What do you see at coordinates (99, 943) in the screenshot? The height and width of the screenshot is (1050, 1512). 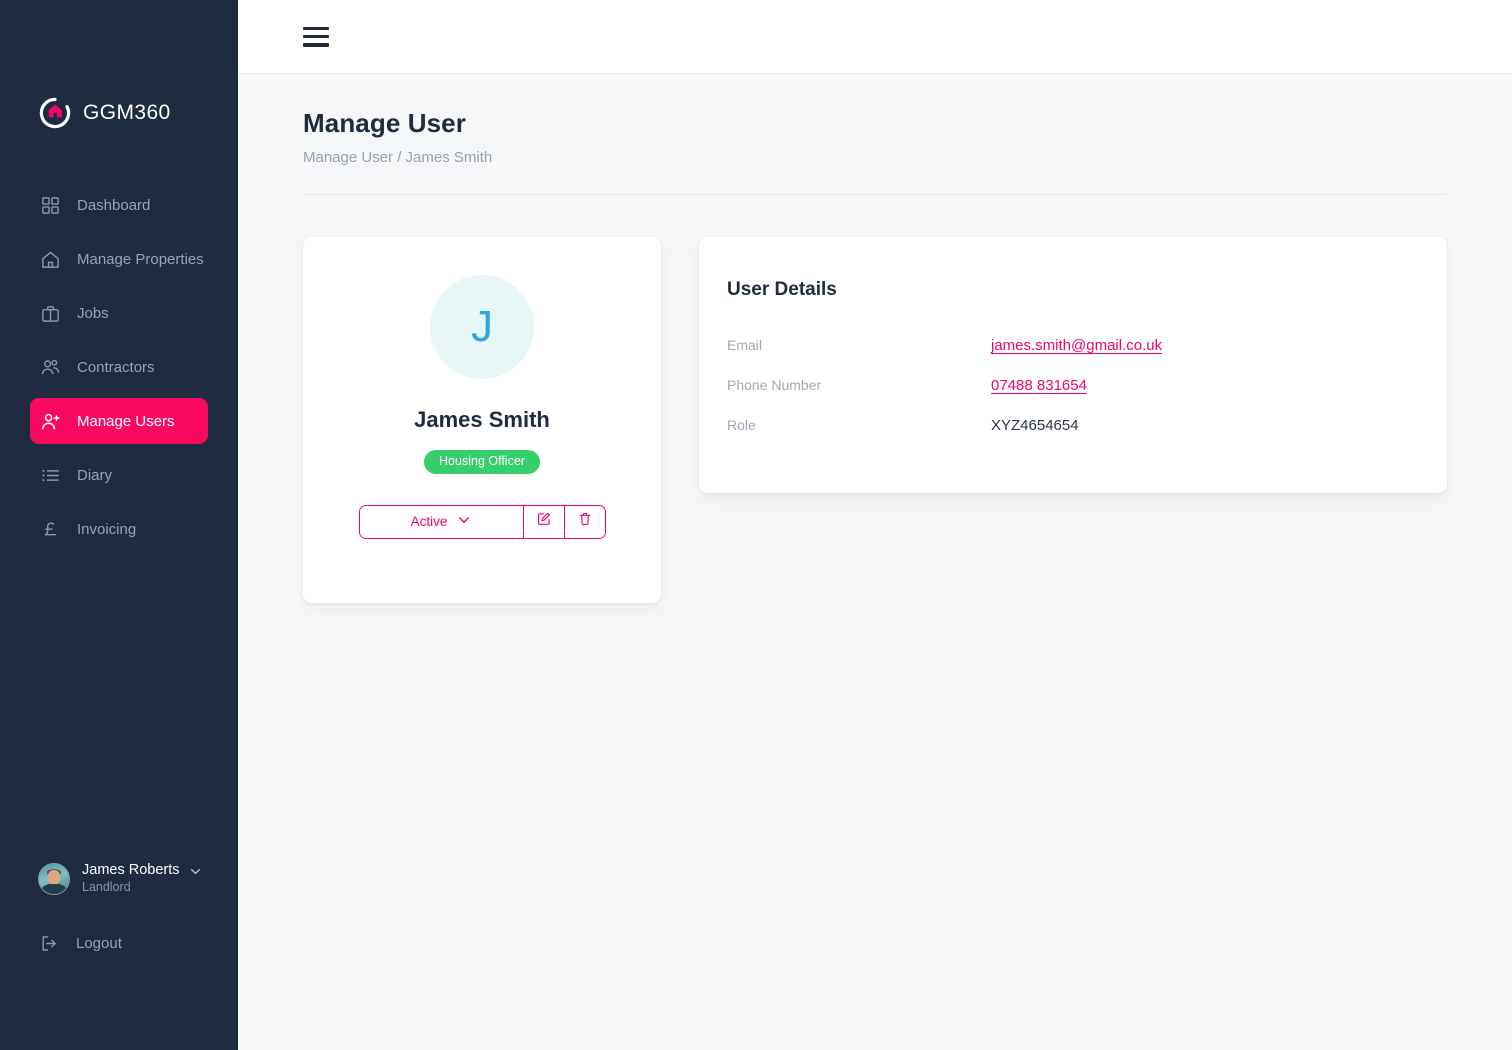 I see `logout-label: Logout` at bounding box center [99, 943].